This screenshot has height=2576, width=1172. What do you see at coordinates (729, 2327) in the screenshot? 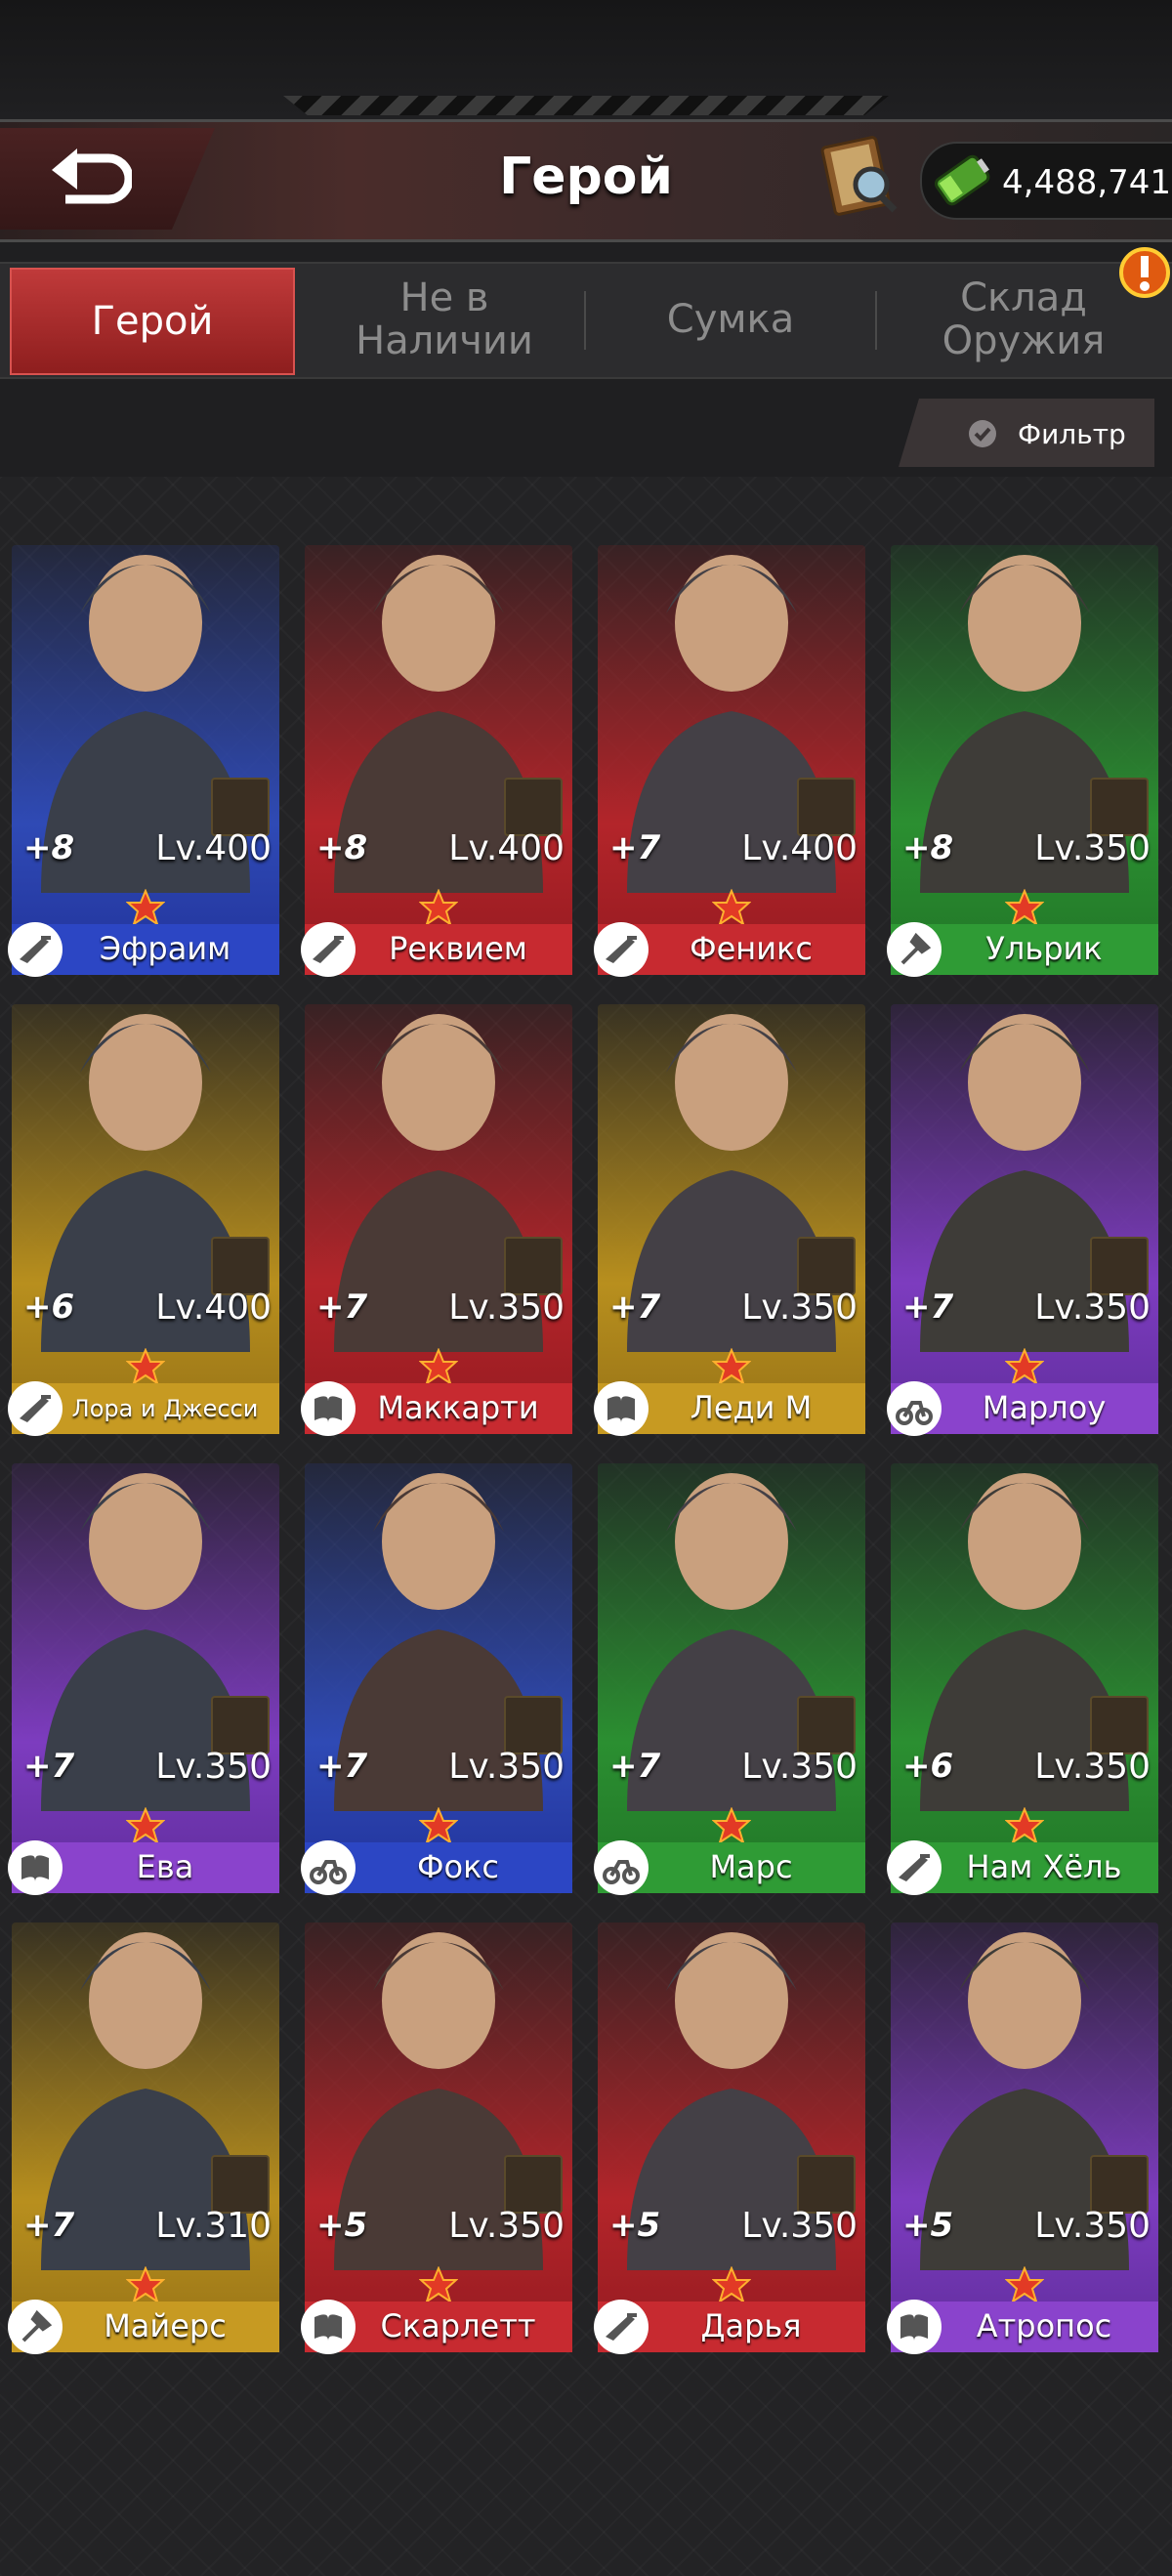
I see `hero-name-bar: Дарья` at bounding box center [729, 2327].